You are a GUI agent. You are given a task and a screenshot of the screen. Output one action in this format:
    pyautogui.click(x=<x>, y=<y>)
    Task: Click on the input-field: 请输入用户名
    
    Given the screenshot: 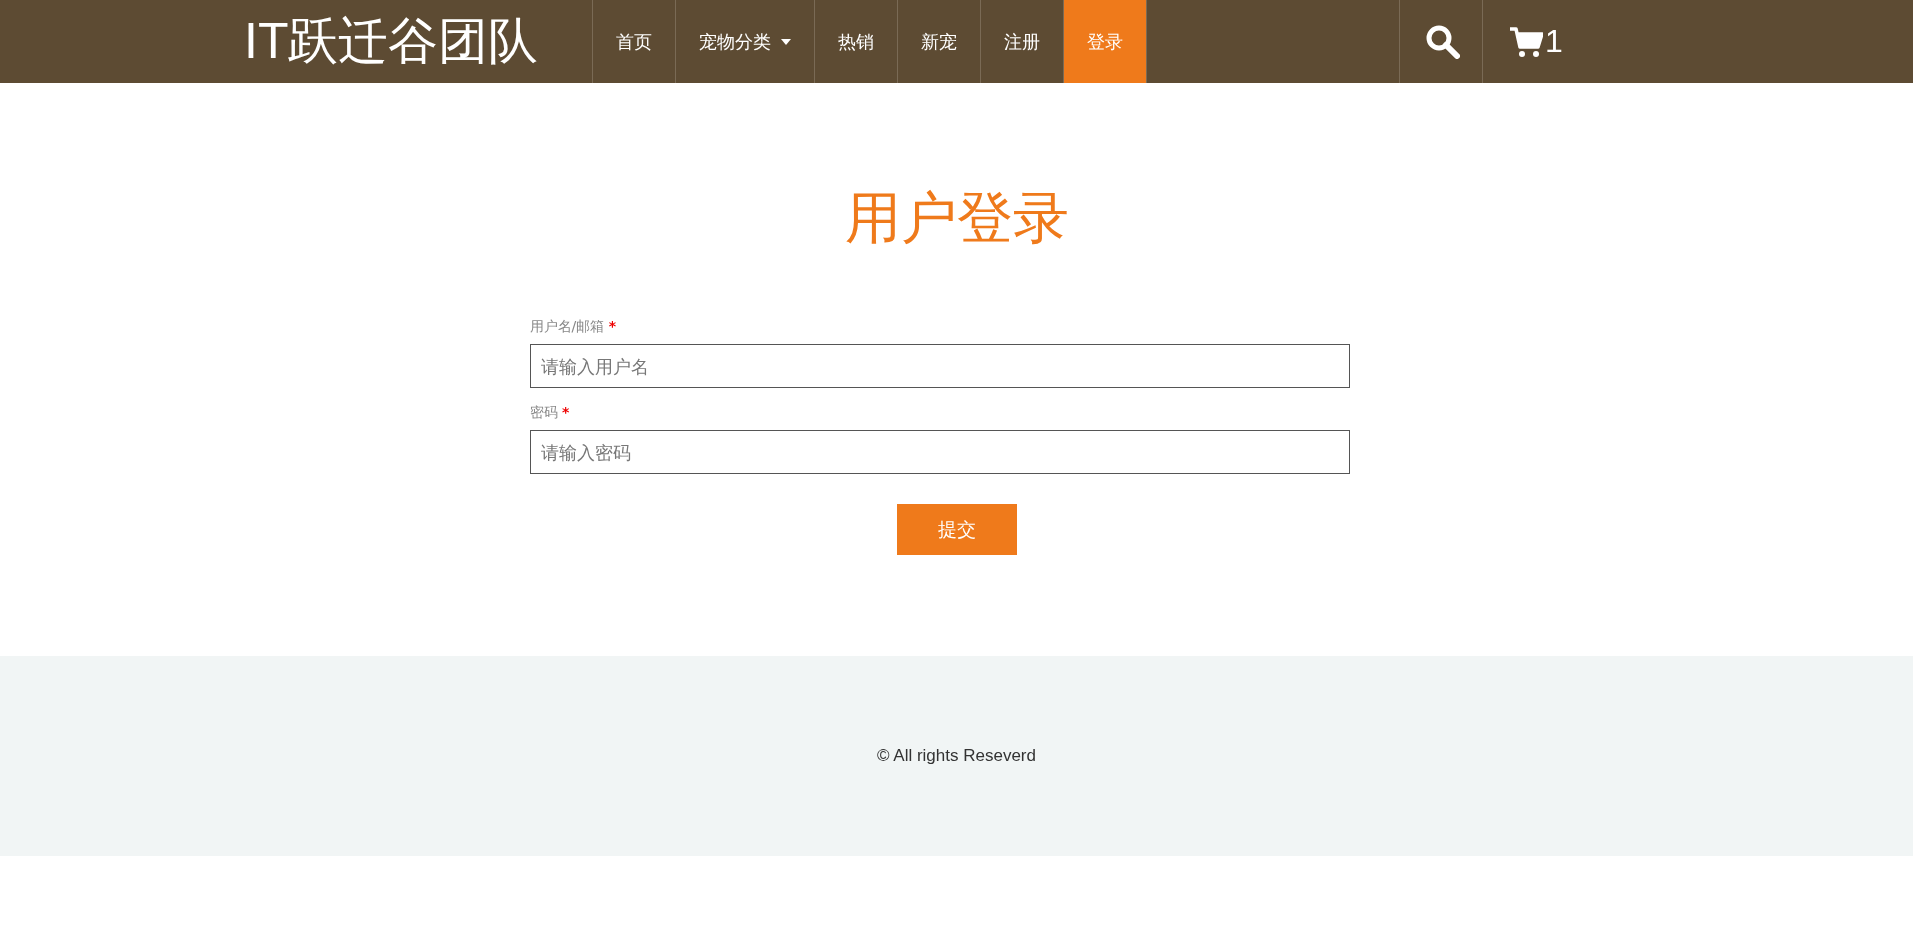 What is the action you would take?
    pyautogui.click(x=939, y=366)
    